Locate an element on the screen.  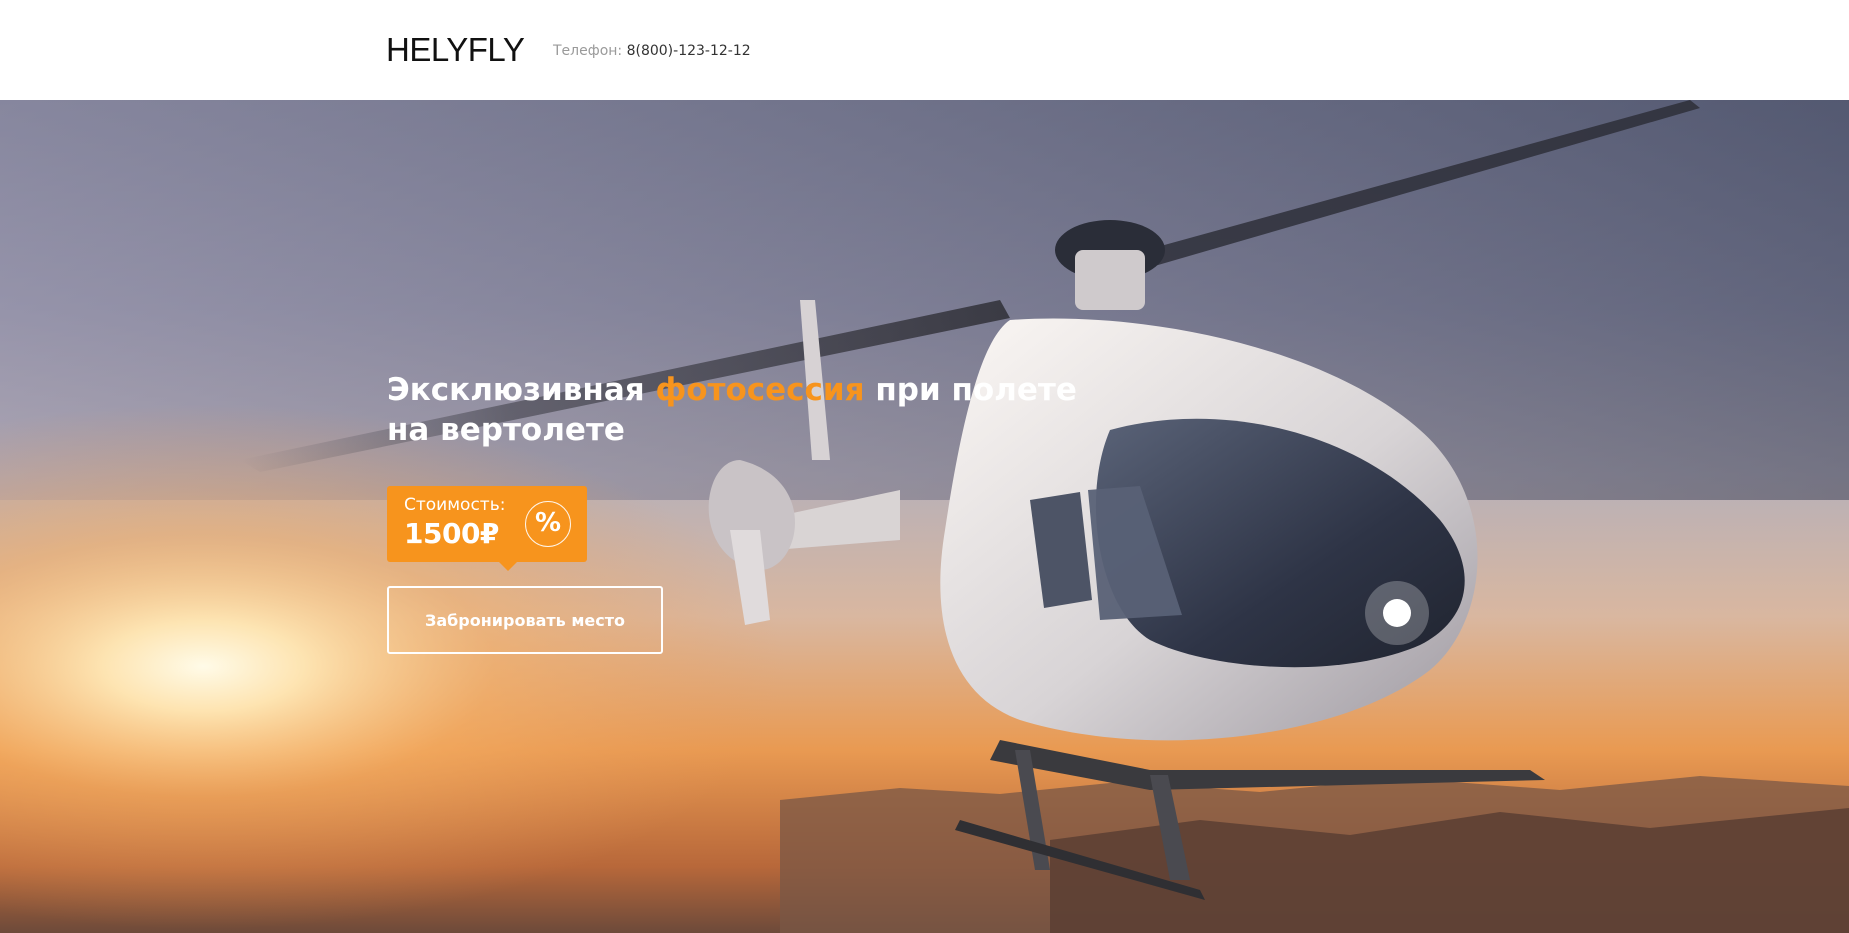
headline-accent-text: фотосессия is located at coordinates (760, 390).